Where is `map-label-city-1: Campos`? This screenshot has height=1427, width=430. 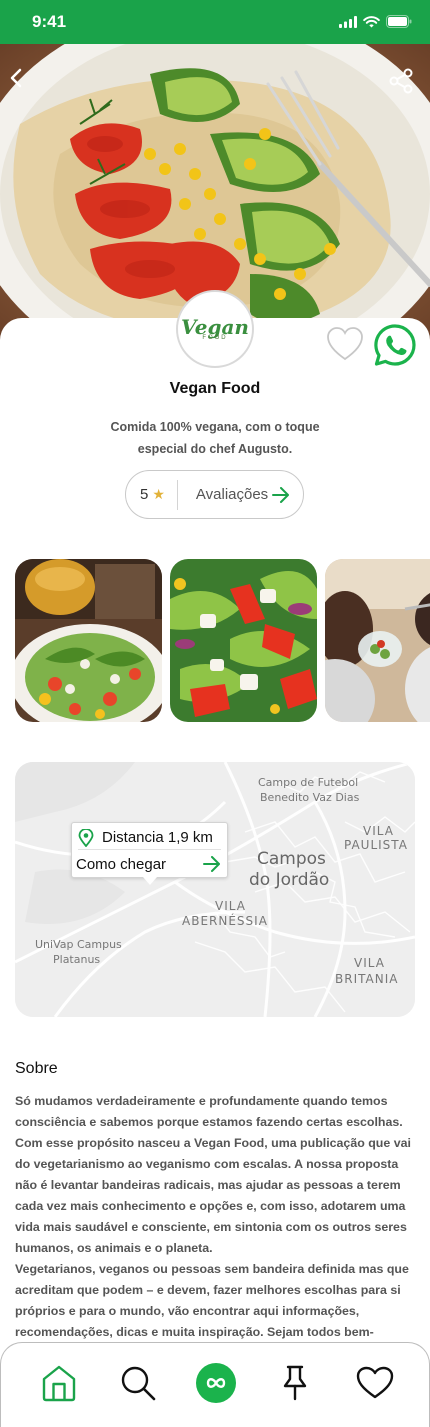
map-label-city-1: Campos is located at coordinates (291, 859).